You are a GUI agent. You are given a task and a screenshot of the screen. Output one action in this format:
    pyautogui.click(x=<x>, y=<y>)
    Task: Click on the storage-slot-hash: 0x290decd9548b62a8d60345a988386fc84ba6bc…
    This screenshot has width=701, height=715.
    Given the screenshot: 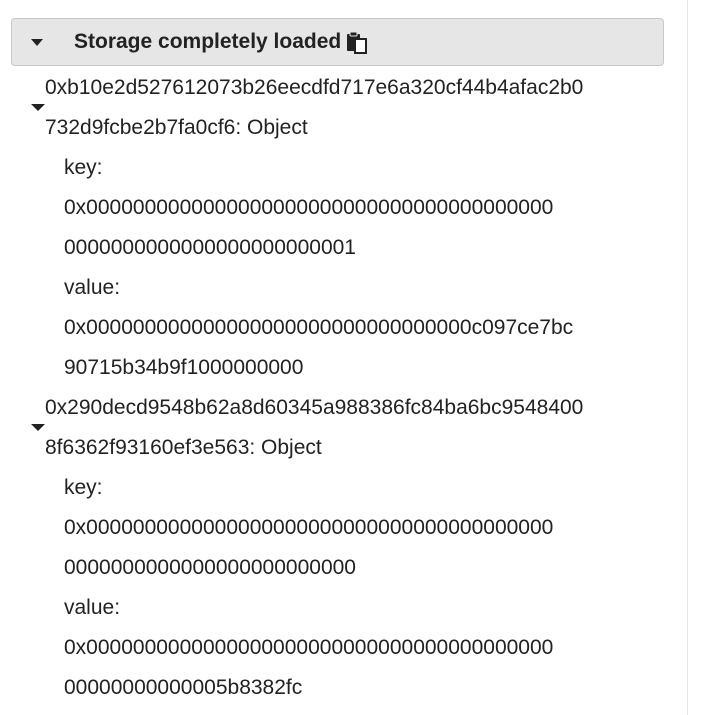 What is the action you would take?
    pyautogui.click(x=314, y=408)
    